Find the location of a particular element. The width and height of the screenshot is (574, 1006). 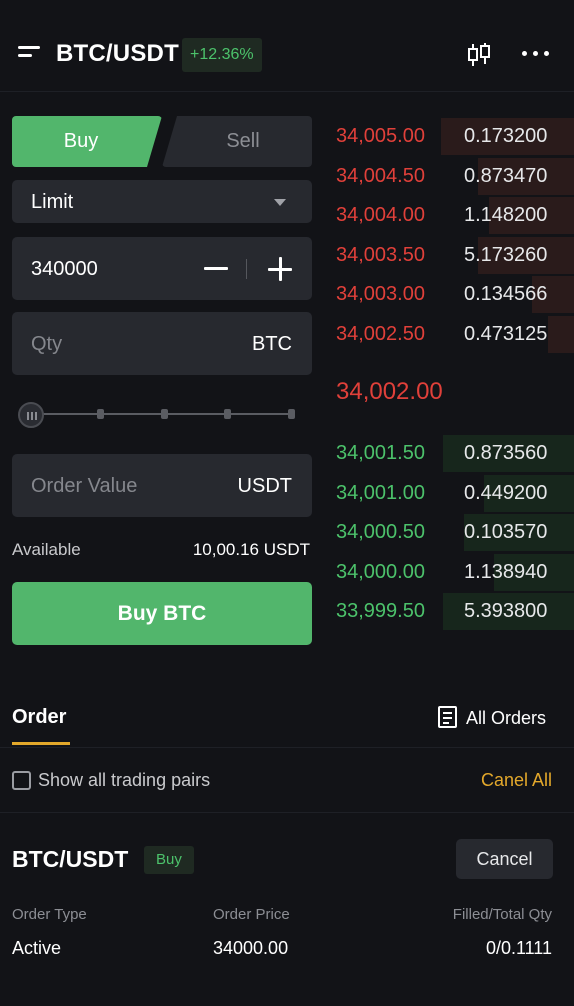

bid-row: 34,000.00 1.138940 is located at coordinates (452, 572).